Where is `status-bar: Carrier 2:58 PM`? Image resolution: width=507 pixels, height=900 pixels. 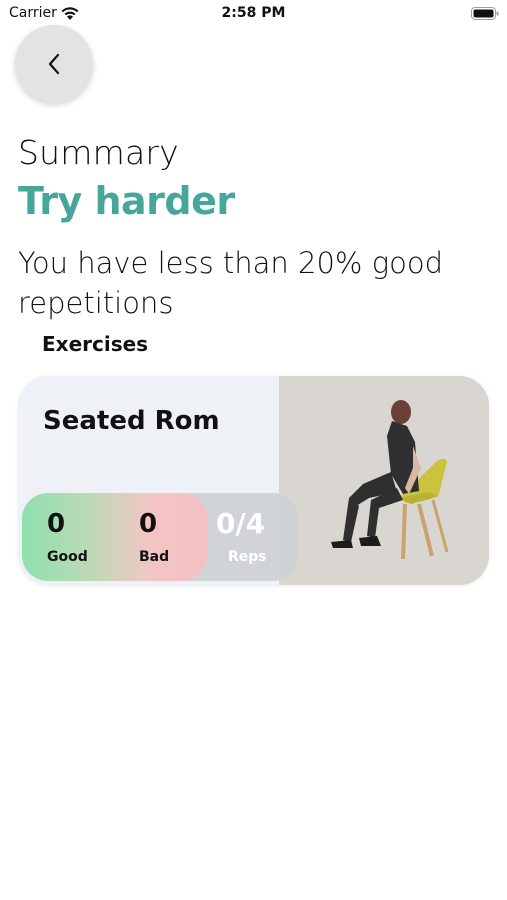
status-bar: Carrier 2:58 PM is located at coordinates (253, 14).